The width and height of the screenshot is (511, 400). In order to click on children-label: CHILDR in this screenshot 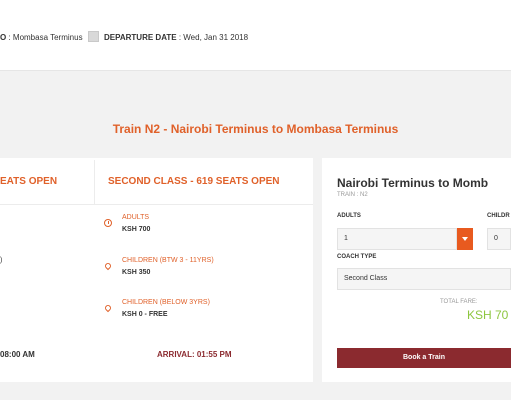, I will do `click(498, 216)`.